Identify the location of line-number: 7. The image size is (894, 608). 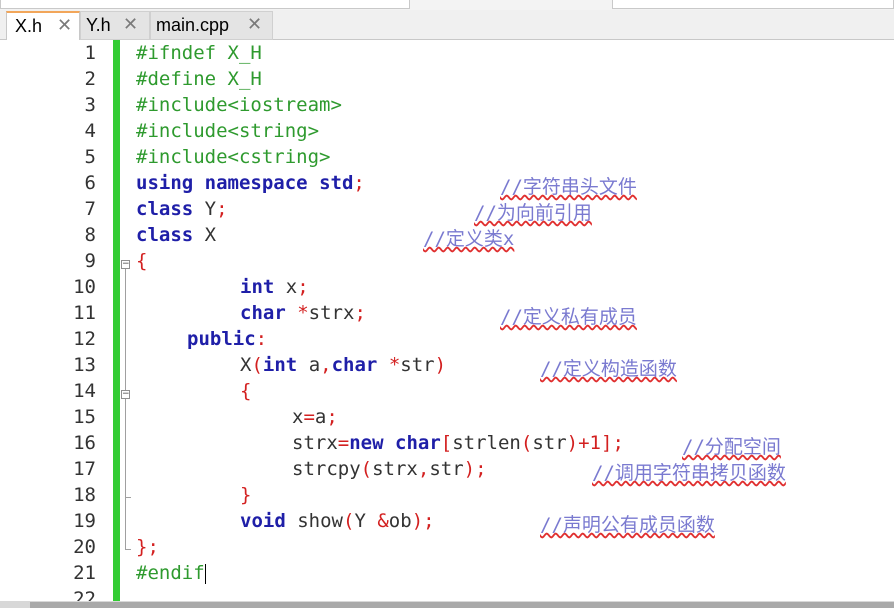
(90, 209).